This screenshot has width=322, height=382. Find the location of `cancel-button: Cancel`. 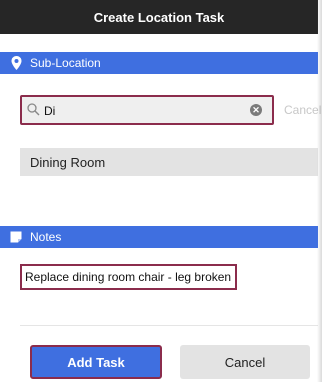

cancel-button: Cancel is located at coordinates (245, 362).